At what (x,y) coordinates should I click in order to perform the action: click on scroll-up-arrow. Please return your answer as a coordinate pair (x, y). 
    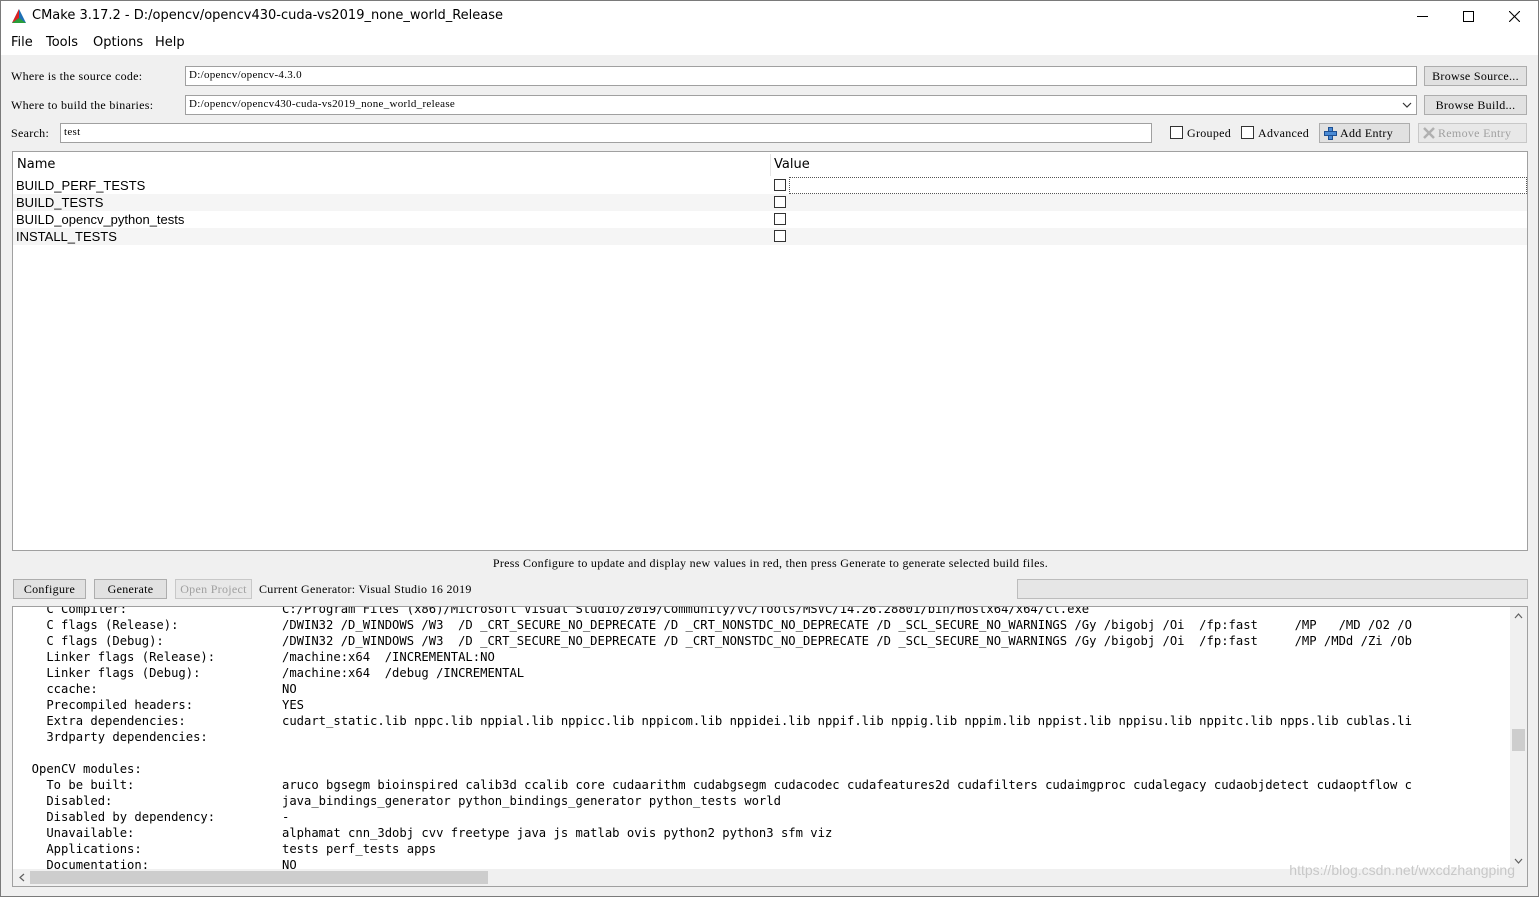
    Looking at the image, I should click on (1518, 615).